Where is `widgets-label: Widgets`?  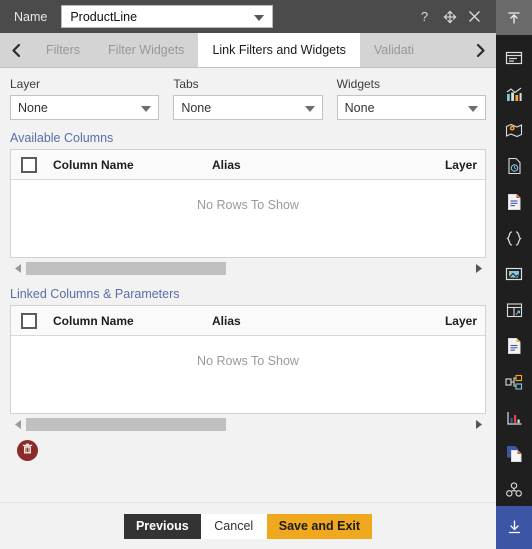 widgets-label: Widgets is located at coordinates (358, 84).